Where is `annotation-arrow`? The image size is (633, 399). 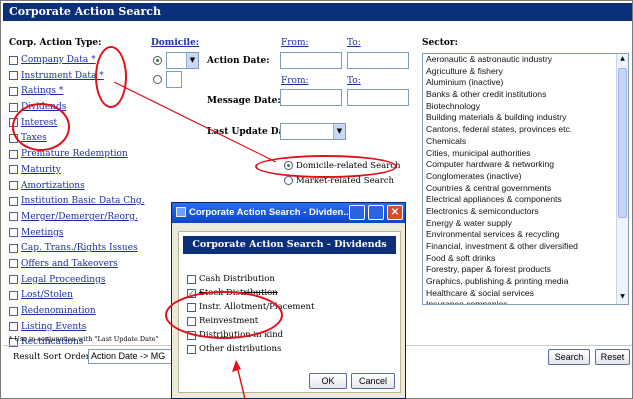 annotation-arrow is located at coordinates (239, 379).